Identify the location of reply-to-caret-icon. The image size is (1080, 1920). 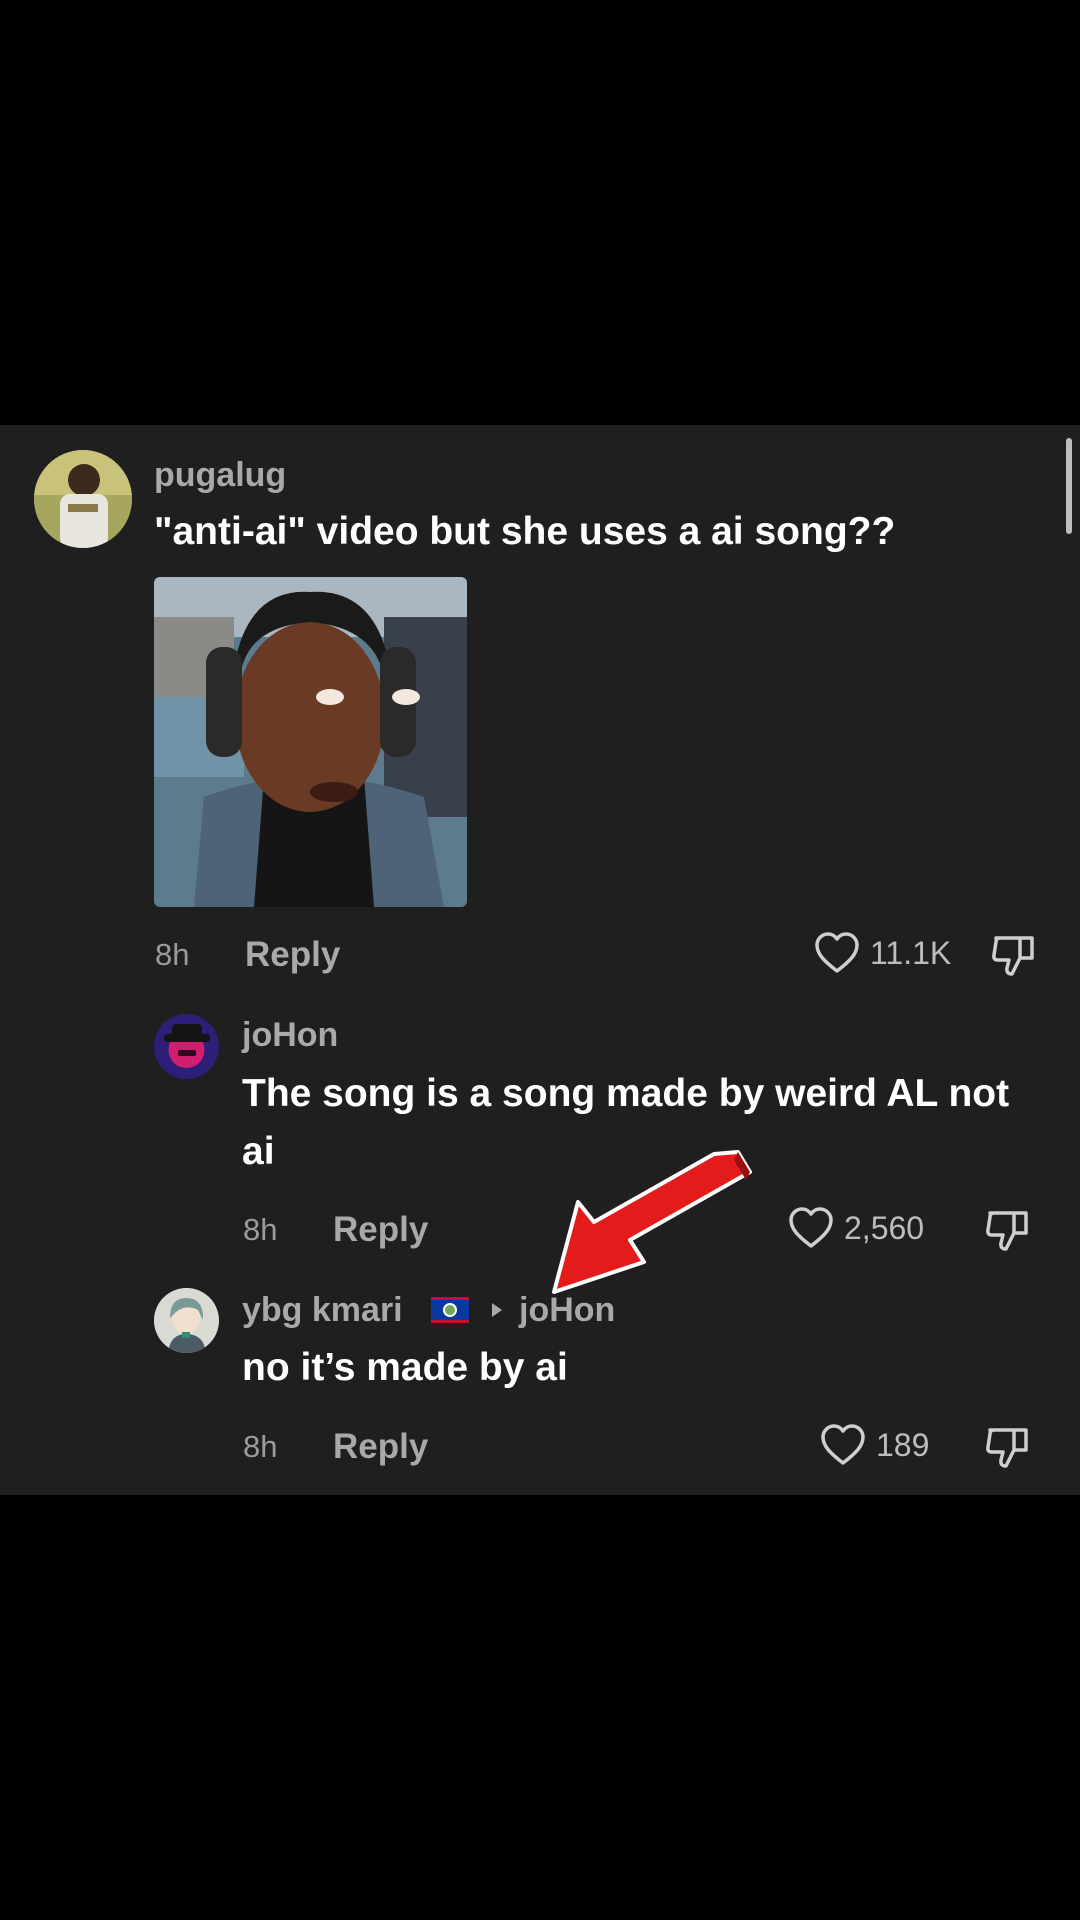
(497, 1310).